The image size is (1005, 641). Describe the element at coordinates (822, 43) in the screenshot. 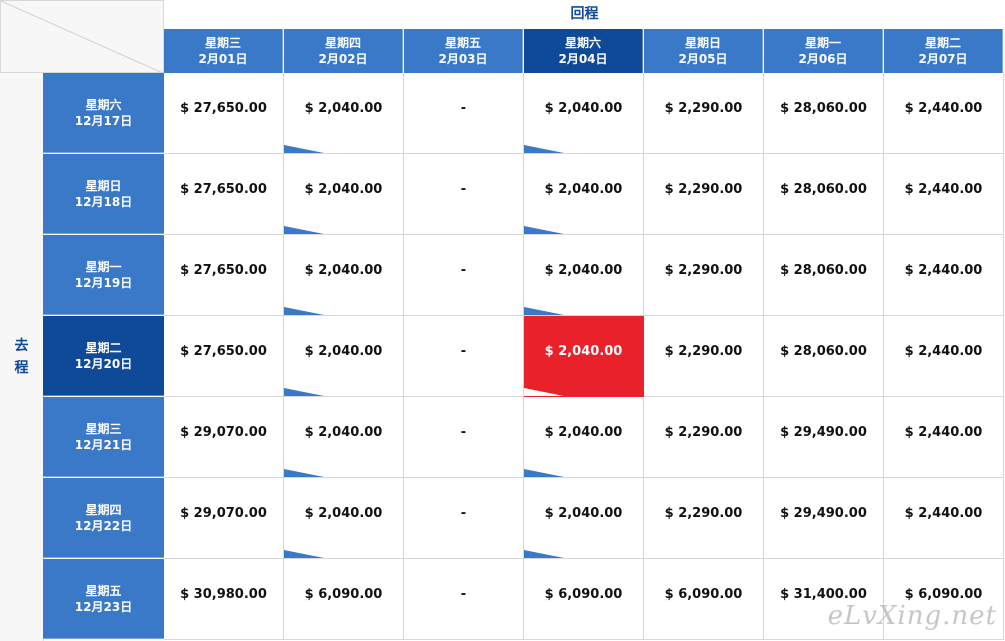

I see `header-weekday: 星期一` at that location.